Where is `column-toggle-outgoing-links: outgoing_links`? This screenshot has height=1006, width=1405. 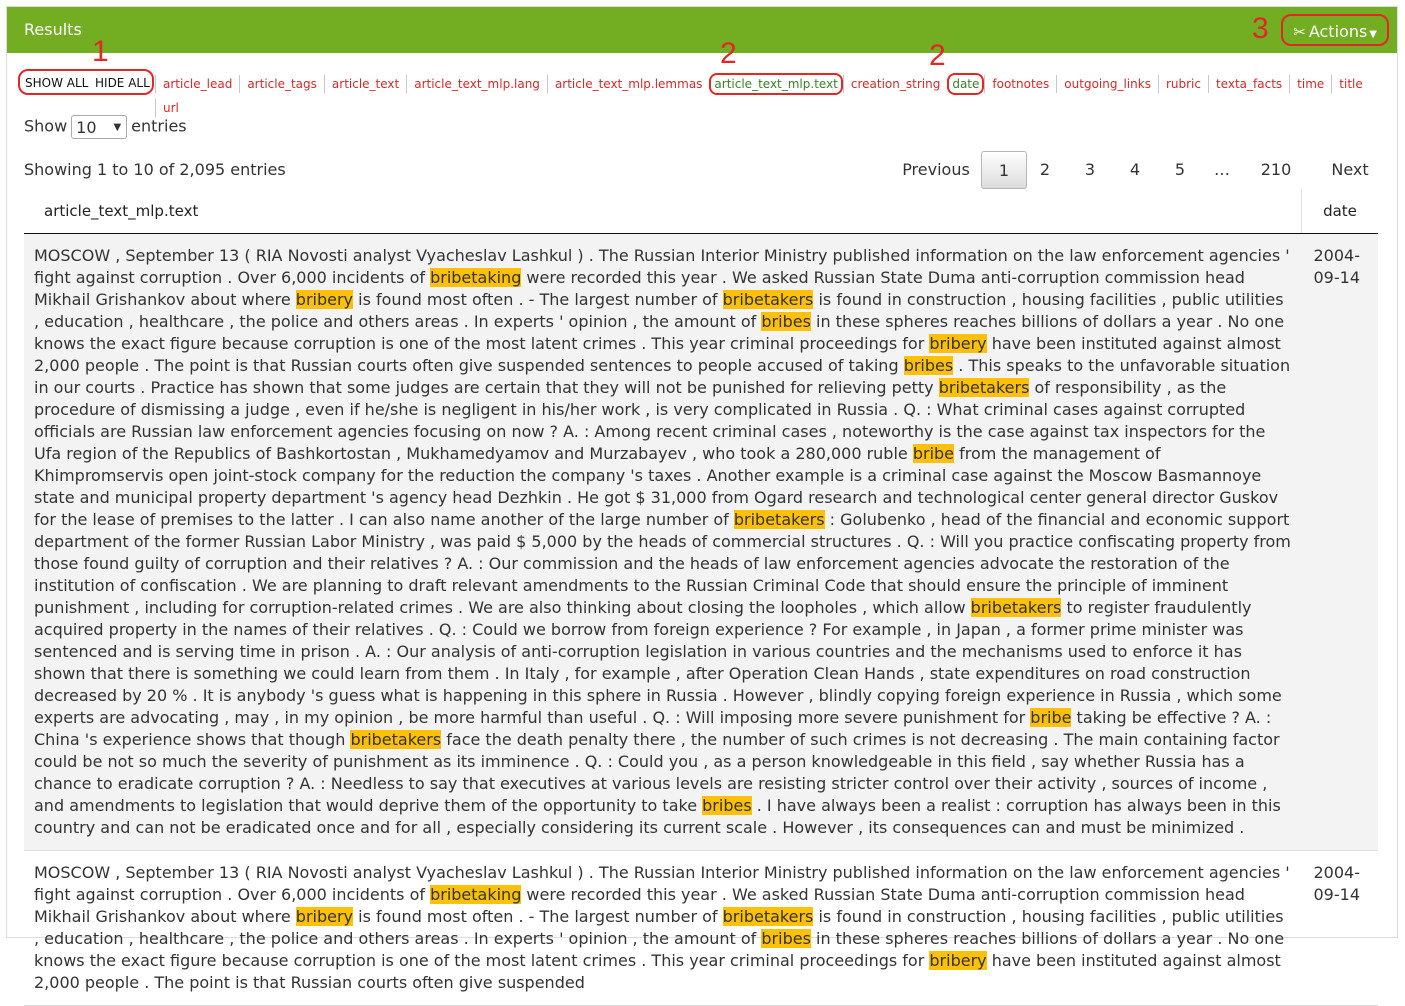
column-toggle-outgoing-links: outgoing_links is located at coordinates (1107, 84).